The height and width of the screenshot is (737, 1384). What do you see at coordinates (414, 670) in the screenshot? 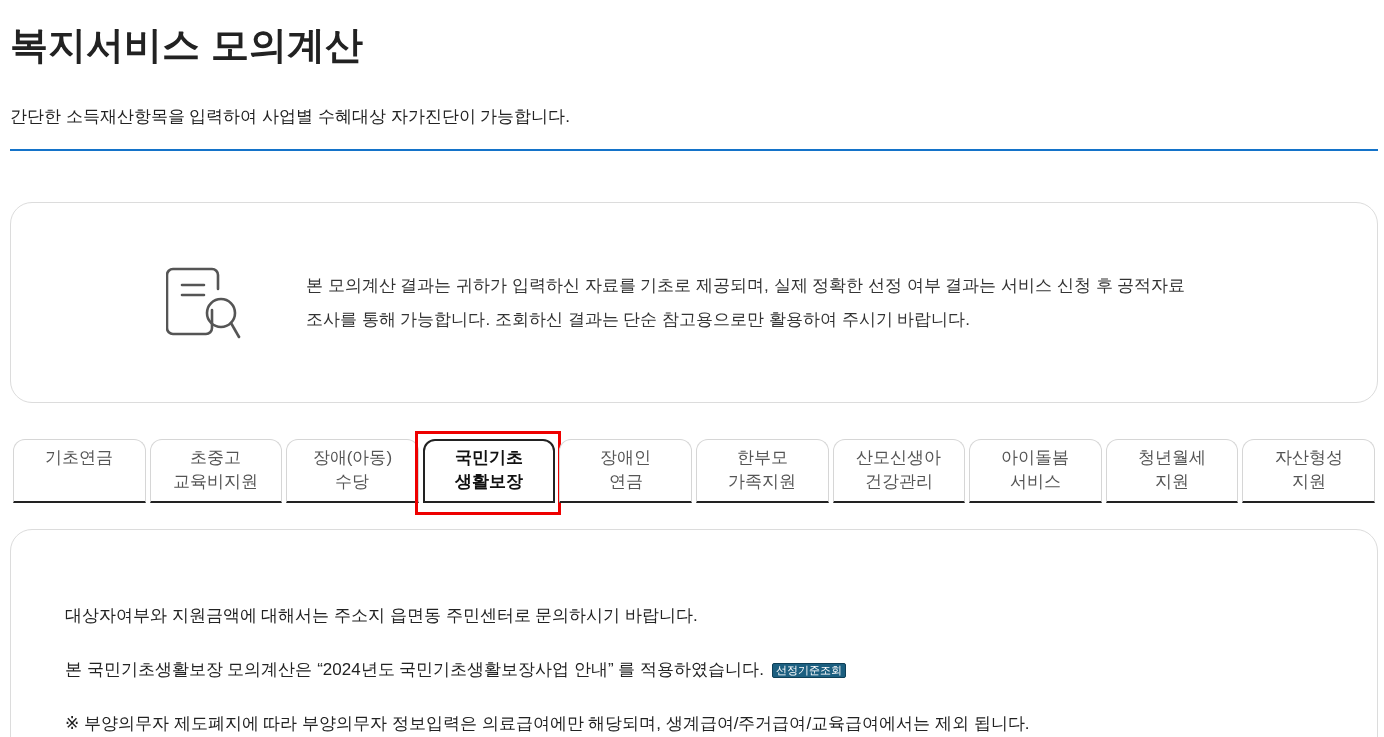
I see `info-text: 본 국민기초생활보장 모의계산은 “2024년도 국민기초생활보장사업 안내” 를 적용하였습니다.` at bounding box center [414, 670].